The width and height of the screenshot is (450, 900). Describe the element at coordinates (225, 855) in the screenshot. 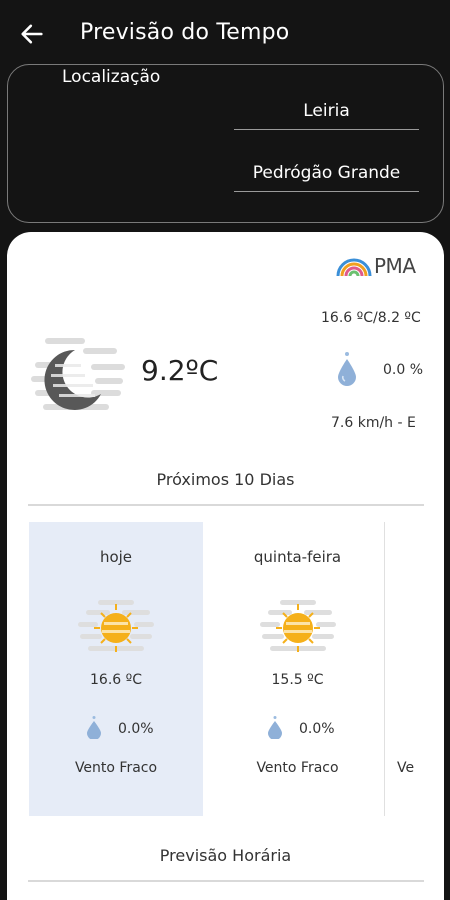

I see `hourly-forecast-title: Previsão Horária` at that location.